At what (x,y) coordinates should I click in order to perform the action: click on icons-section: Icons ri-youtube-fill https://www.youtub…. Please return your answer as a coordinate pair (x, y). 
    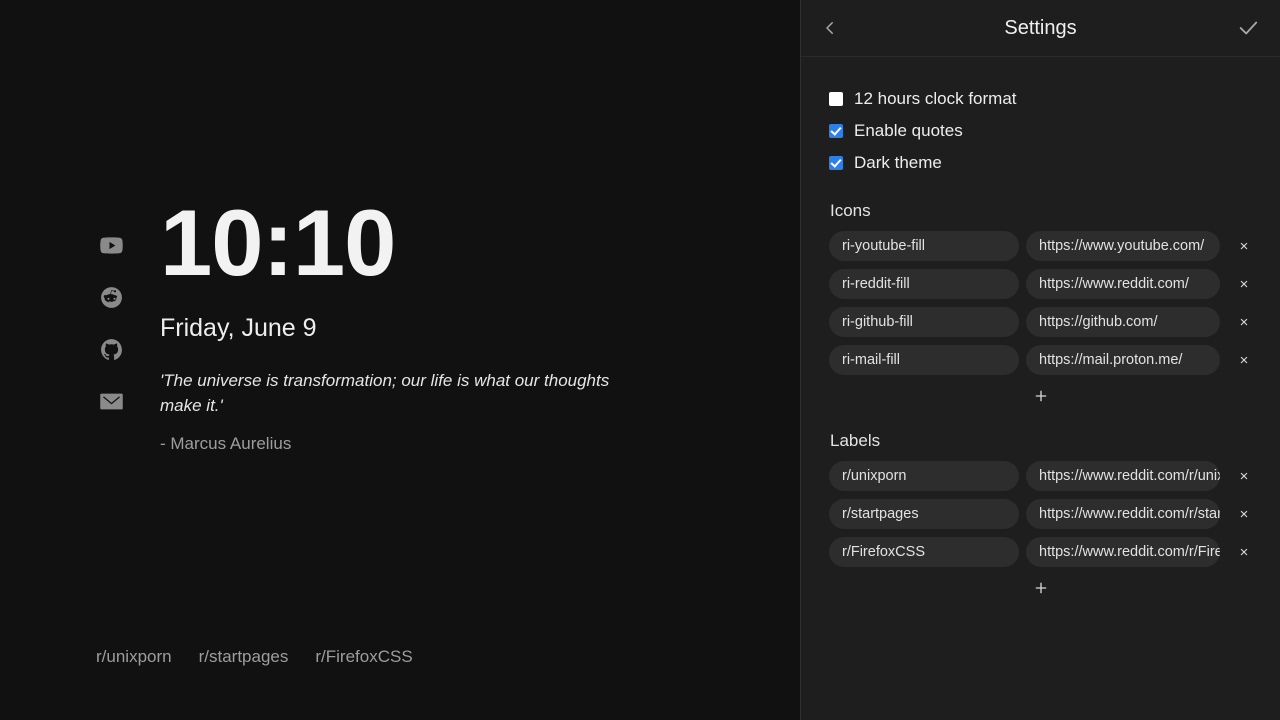
    Looking at the image, I should click on (1040, 305).